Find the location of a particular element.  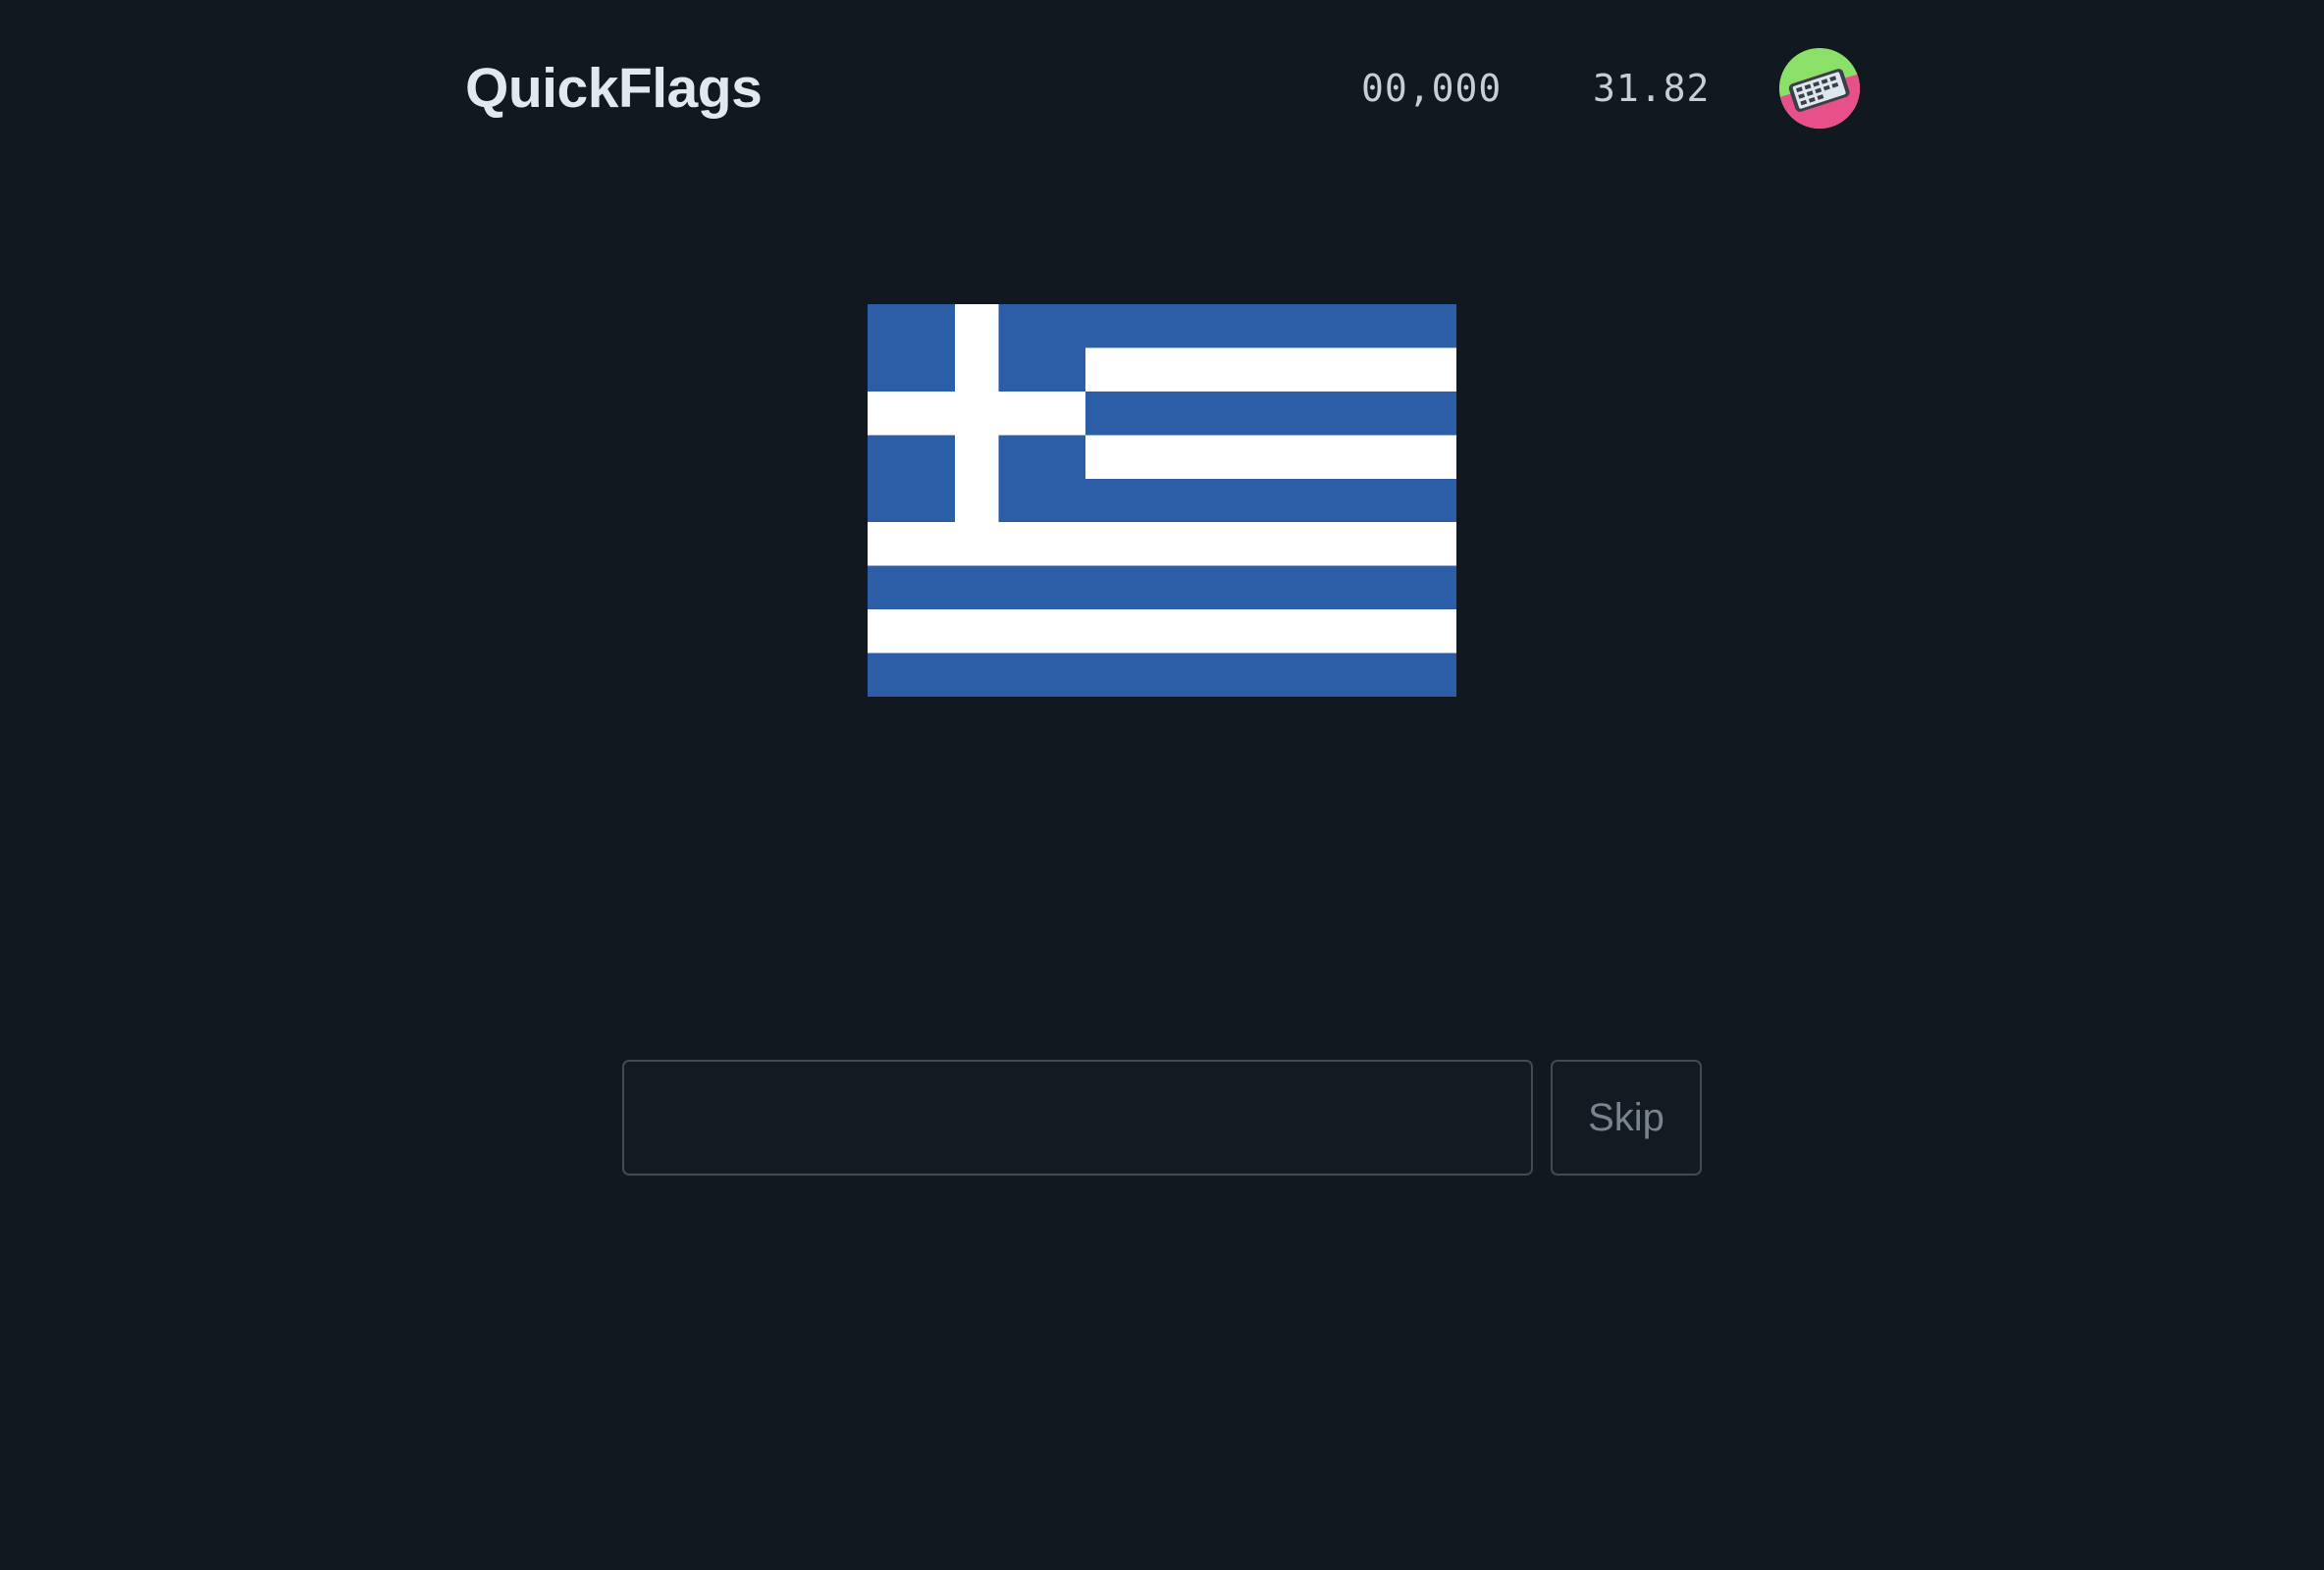

answer-input is located at coordinates (1077, 1118).